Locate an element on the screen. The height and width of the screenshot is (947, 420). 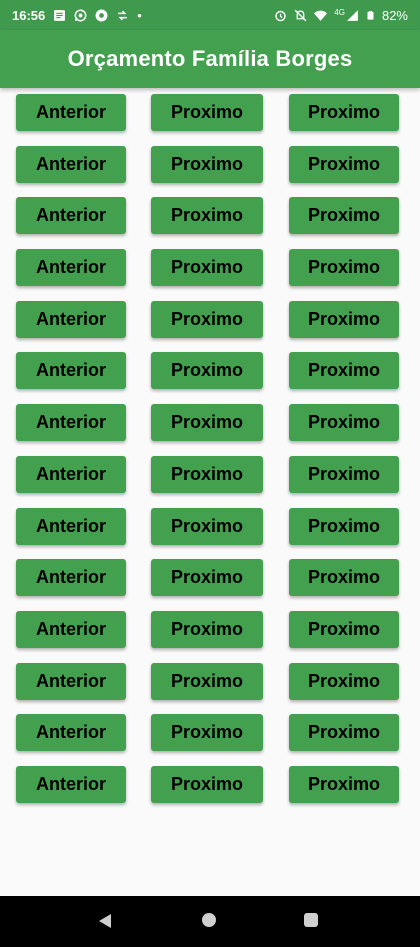
app-bar: Orçamento Família Borges is located at coordinates (210, 59).